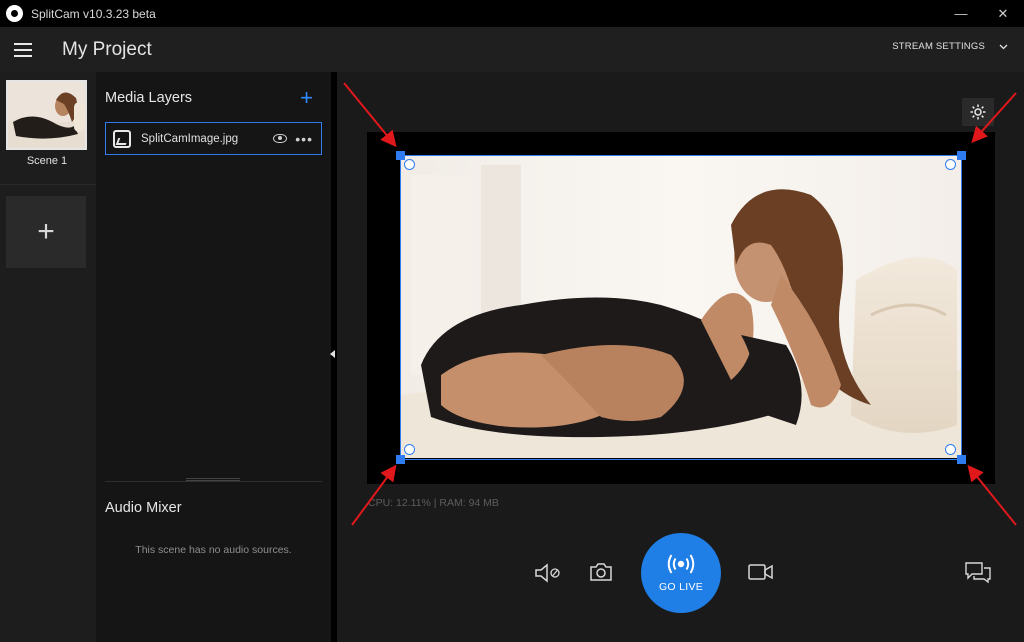 The height and width of the screenshot is (642, 1024). What do you see at coordinates (681, 587) in the screenshot?
I see `go-live-label: GO LIVE` at bounding box center [681, 587].